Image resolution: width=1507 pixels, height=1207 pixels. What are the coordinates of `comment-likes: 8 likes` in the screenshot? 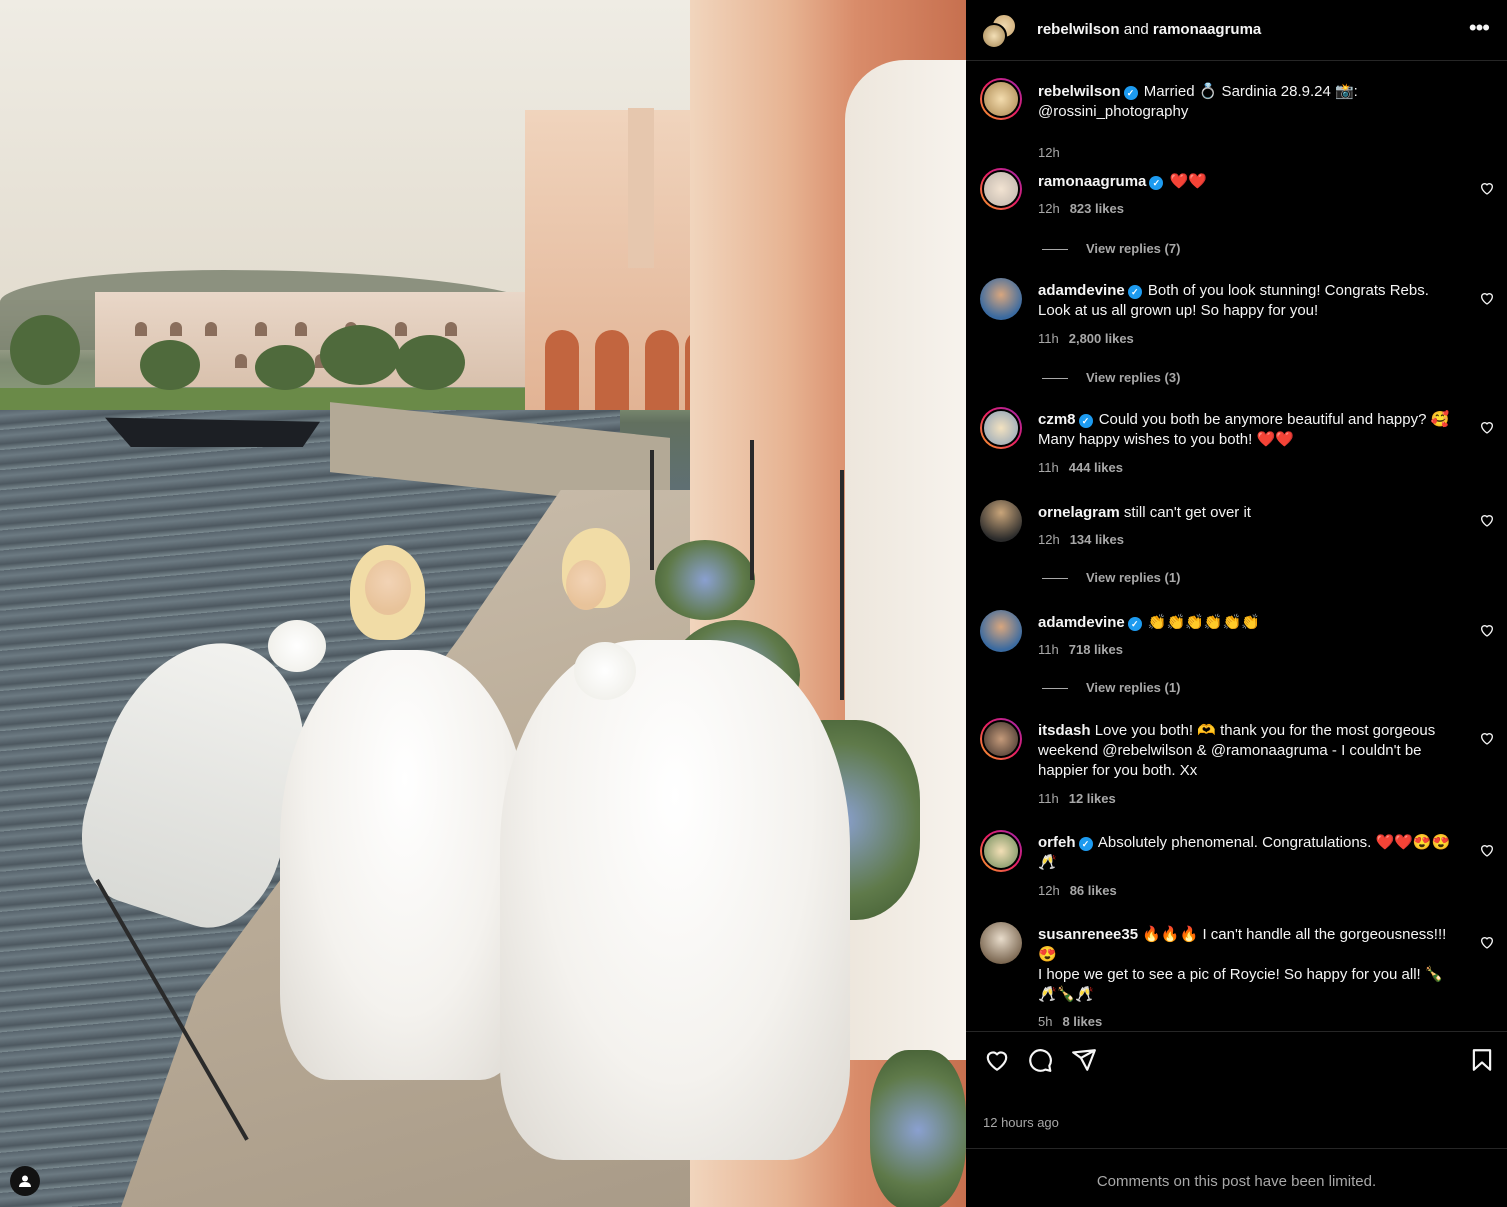 It's located at (1082, 1021).